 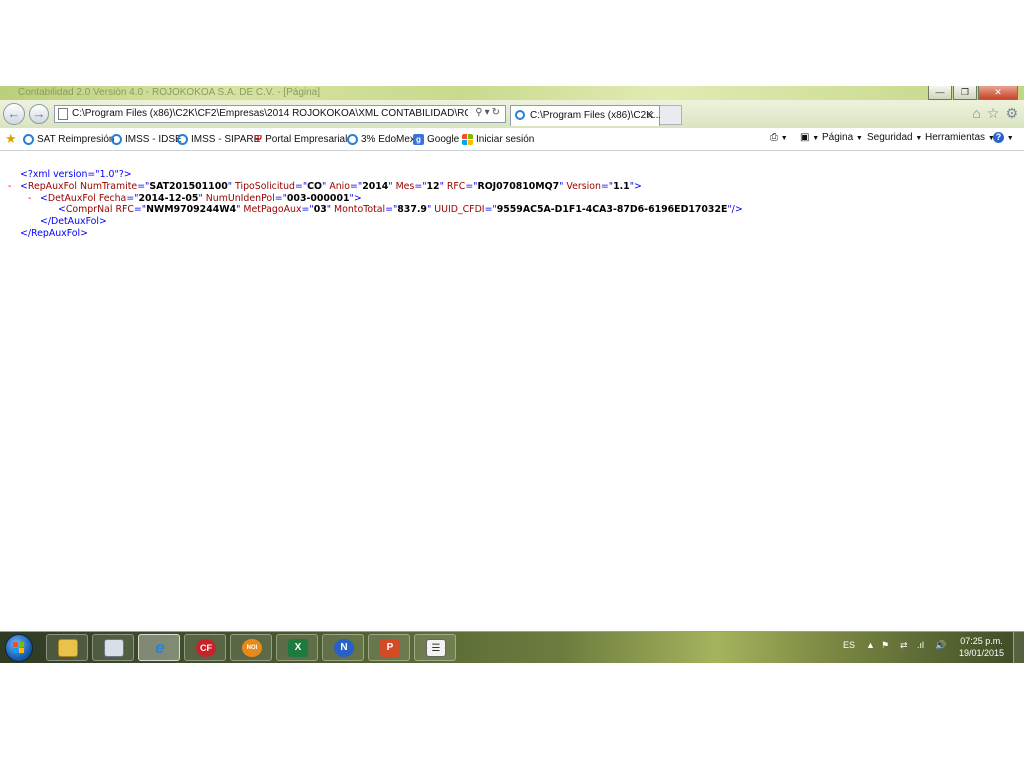 I want to click on taskbar-file-manager, so click(x=113, y=647).